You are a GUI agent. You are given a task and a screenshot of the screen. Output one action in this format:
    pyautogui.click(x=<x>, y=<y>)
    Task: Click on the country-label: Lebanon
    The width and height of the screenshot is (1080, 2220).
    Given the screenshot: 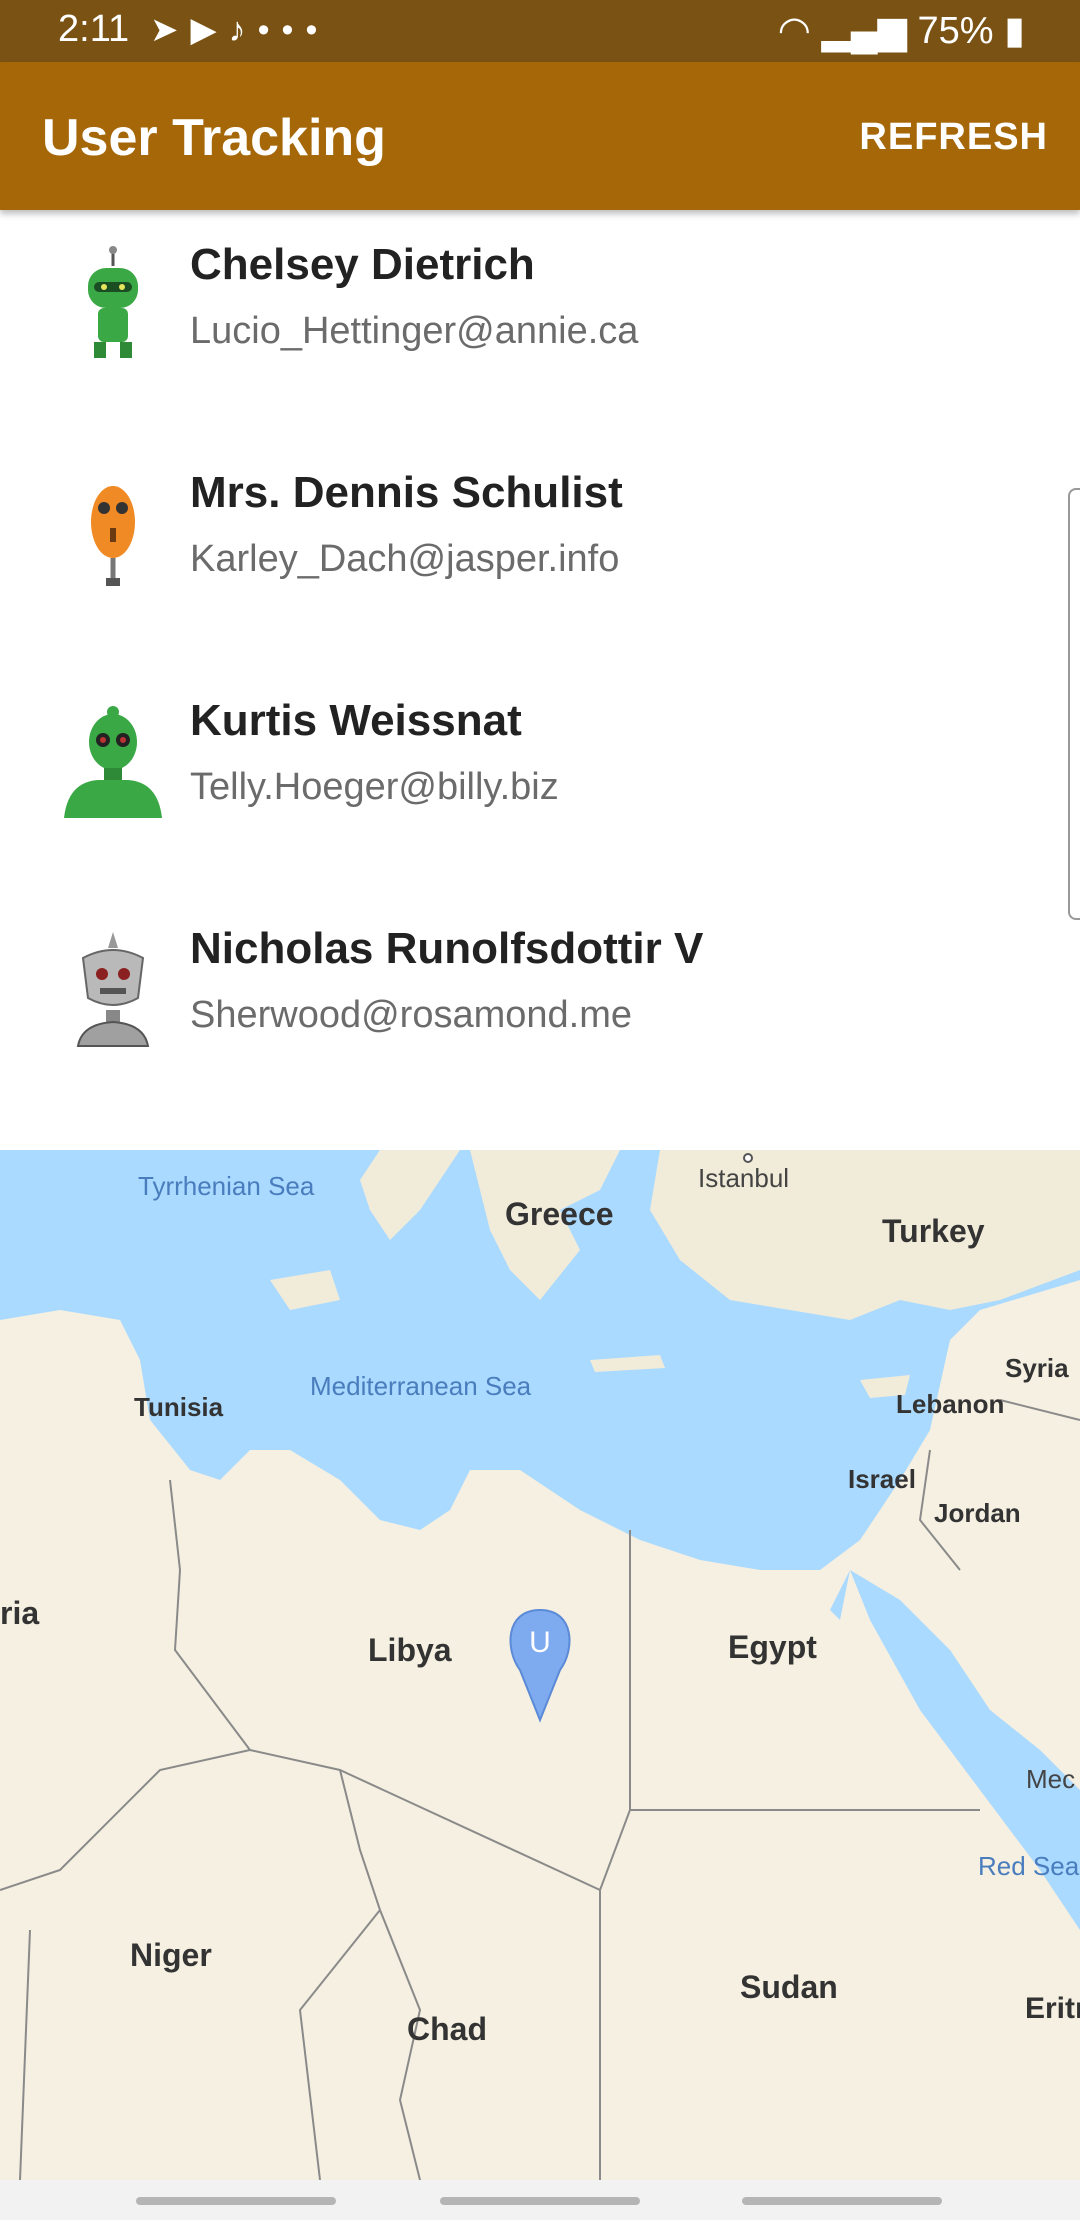 What is the action you would take?
    pyautogui.click(x=950, y=1404)
    